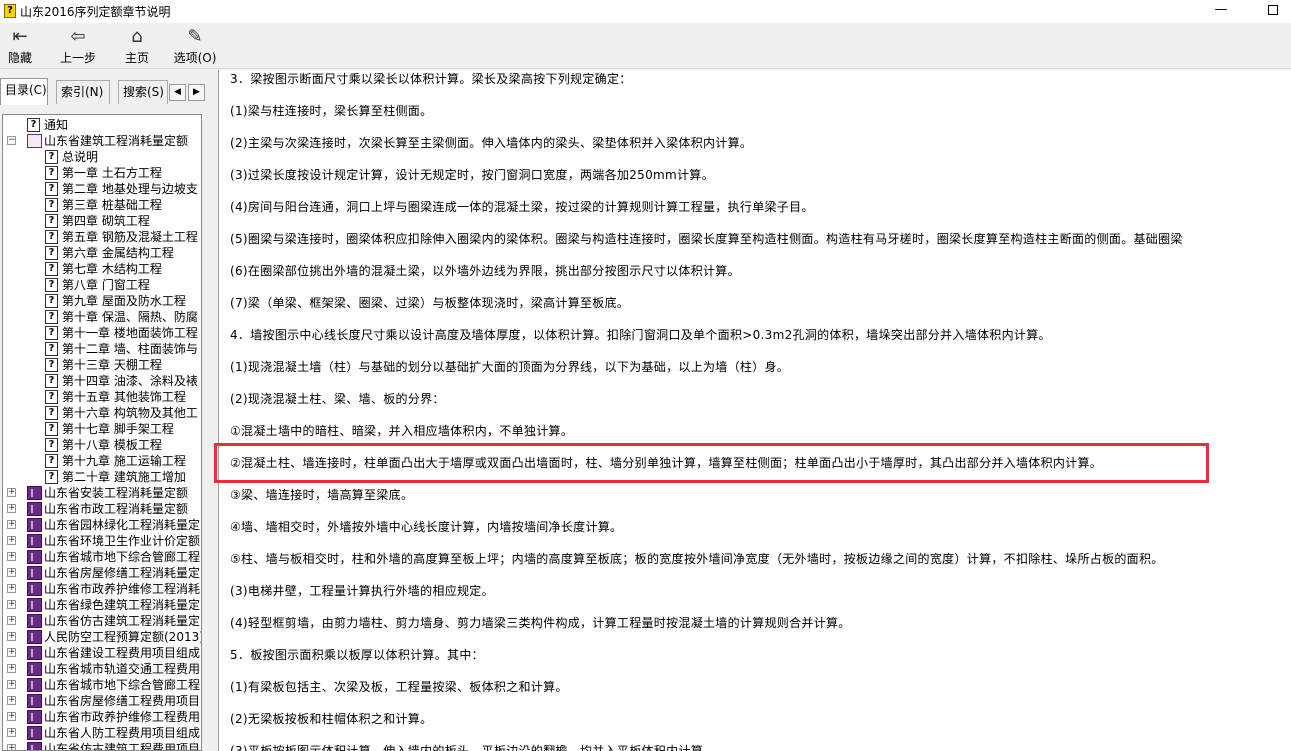  What do you see at coordinates (130, 317) in the screenshot?
I see `tree-item-label: 第十章 保温、隔热、防腐` at bounding box center [130, 317].